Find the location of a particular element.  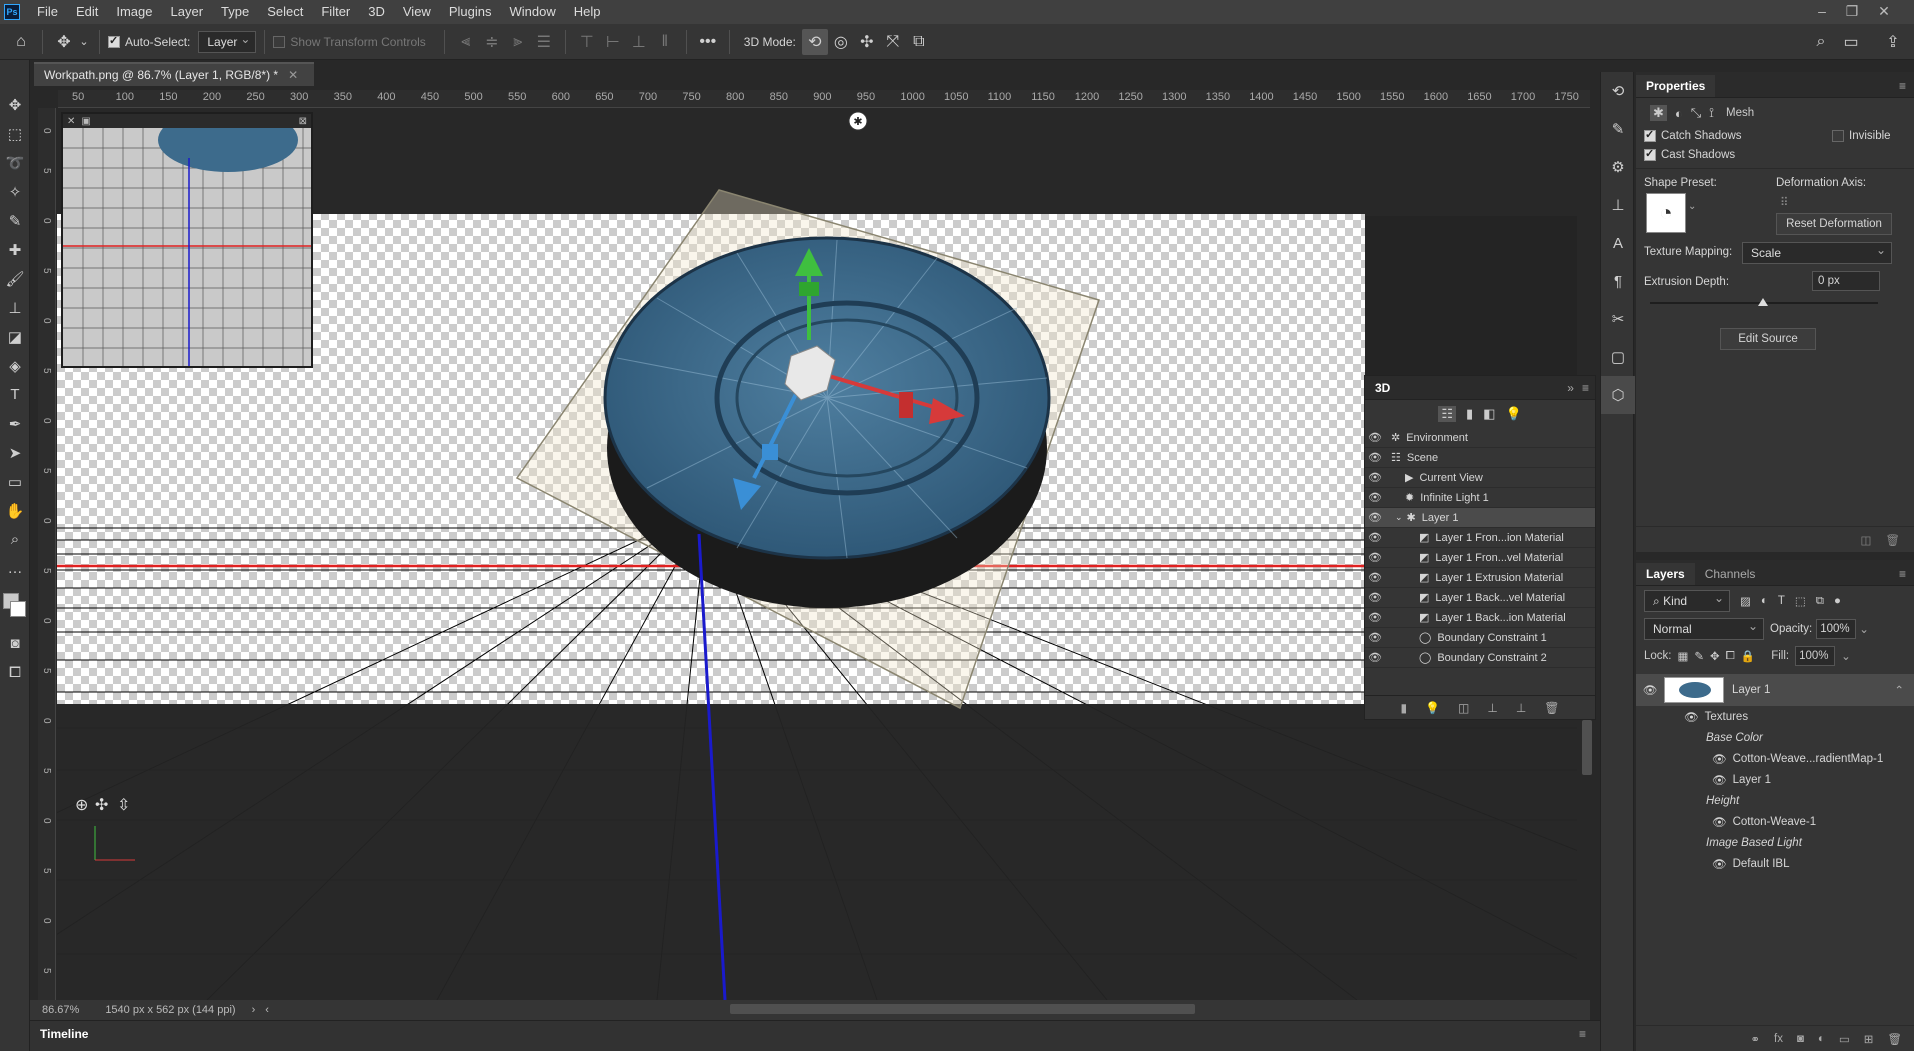

scale-3d-icon: ⧉ is located at coordinates (919, 42).